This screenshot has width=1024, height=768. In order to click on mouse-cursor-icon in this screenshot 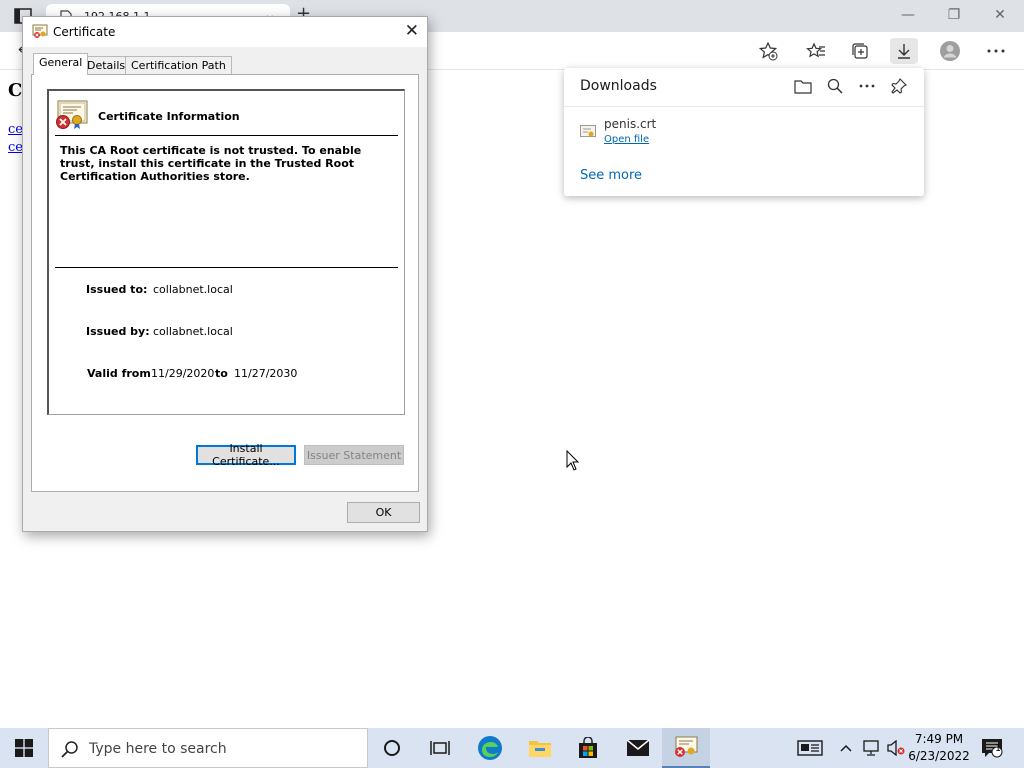, I will do `click(573, 461)`.